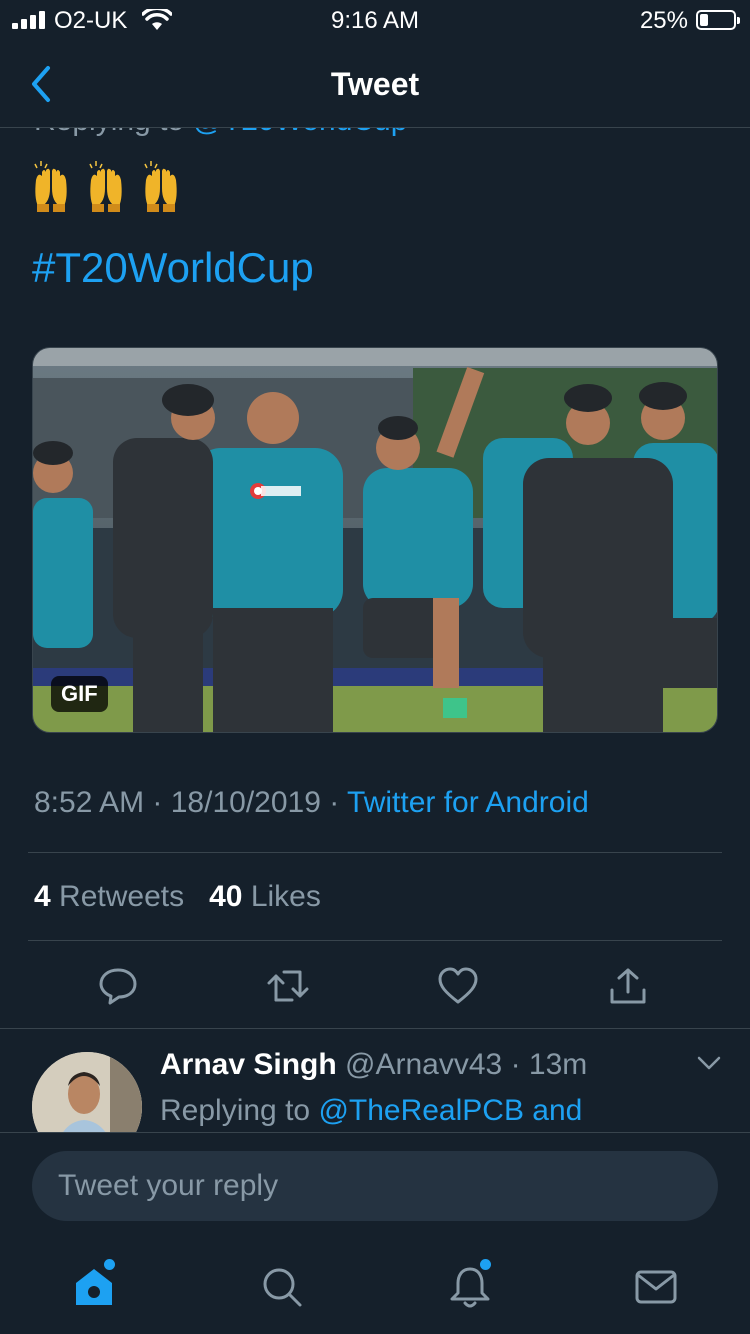 Image resolution: width=750 pixels, height=1334 pixels. I want to click on tab-notifications, so click(470, 1287).